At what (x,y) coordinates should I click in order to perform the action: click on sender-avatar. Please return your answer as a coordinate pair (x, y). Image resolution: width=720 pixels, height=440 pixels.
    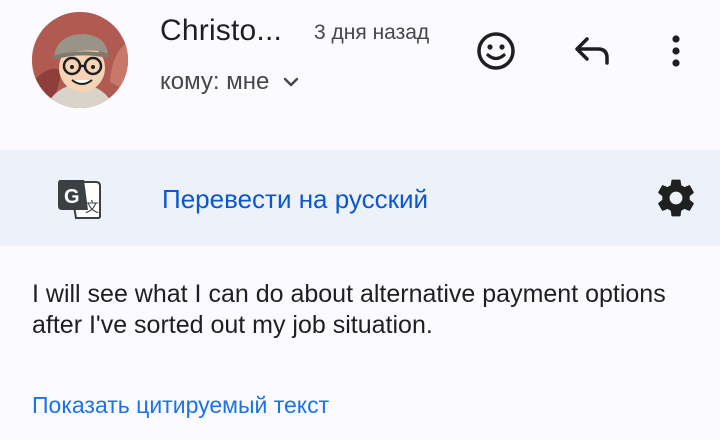
    Looking at the image, I should click on (80, 60).